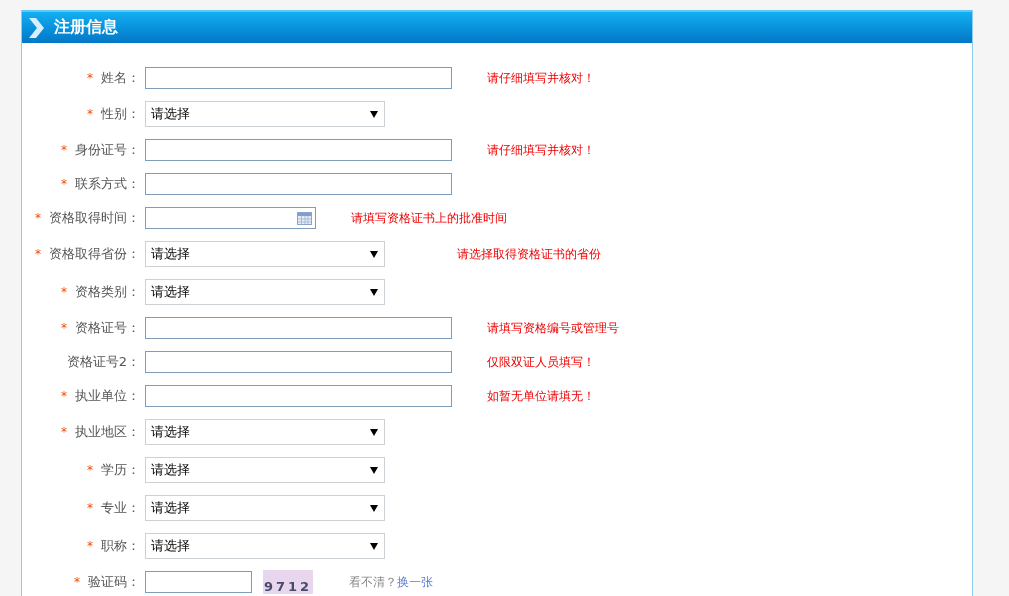  I want to click on field-label: 资格类别：, so click(107, 292).